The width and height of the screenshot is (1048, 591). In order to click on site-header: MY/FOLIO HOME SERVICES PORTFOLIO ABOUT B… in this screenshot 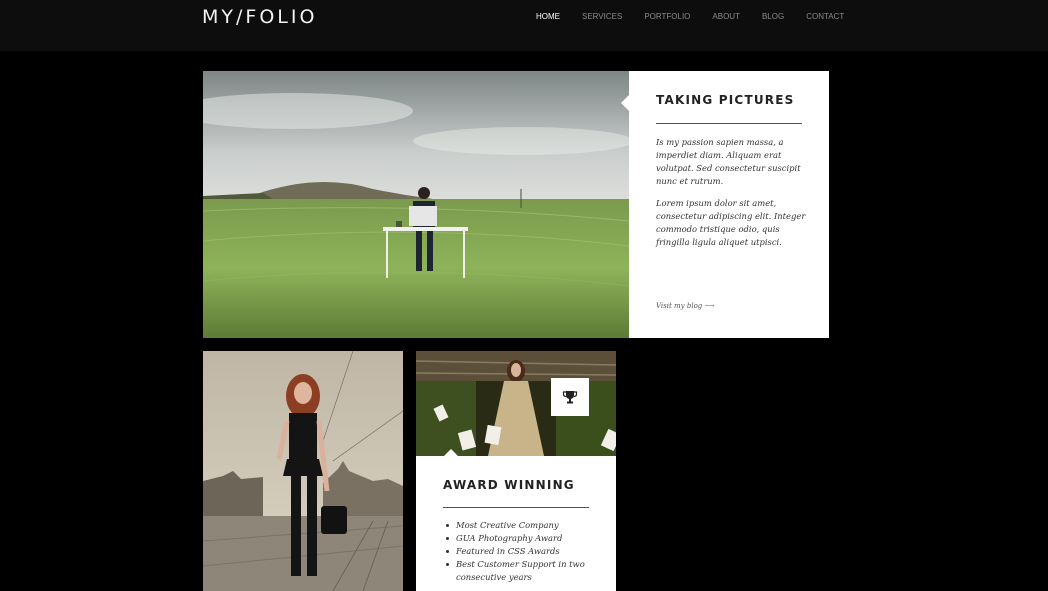, I will do `click(524, 25)`.